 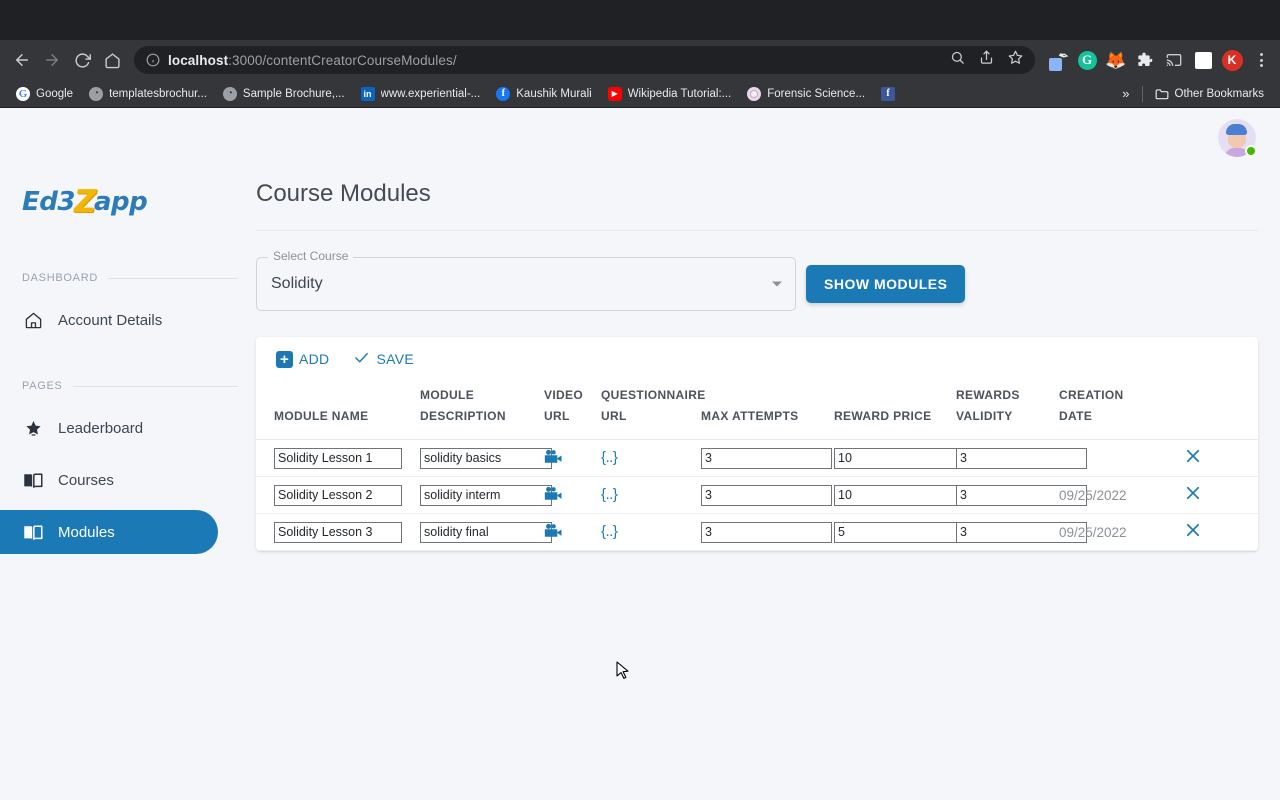 I want to click on reload-button, so click(x=82, y=60).